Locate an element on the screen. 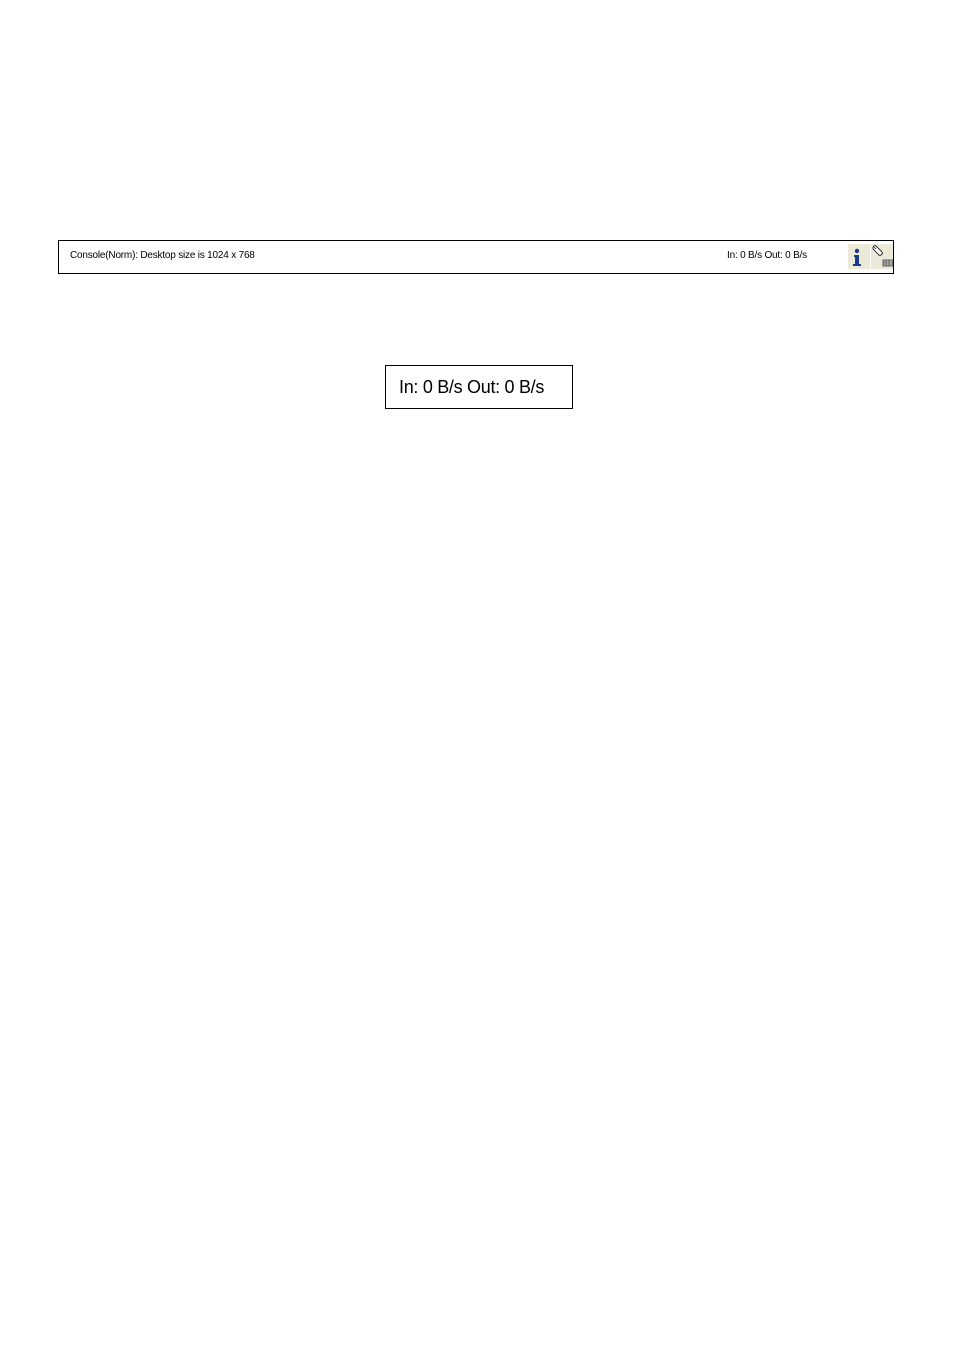 This screenshot has height=1350, width=954. info-icon is located at coordinates (859, 256).